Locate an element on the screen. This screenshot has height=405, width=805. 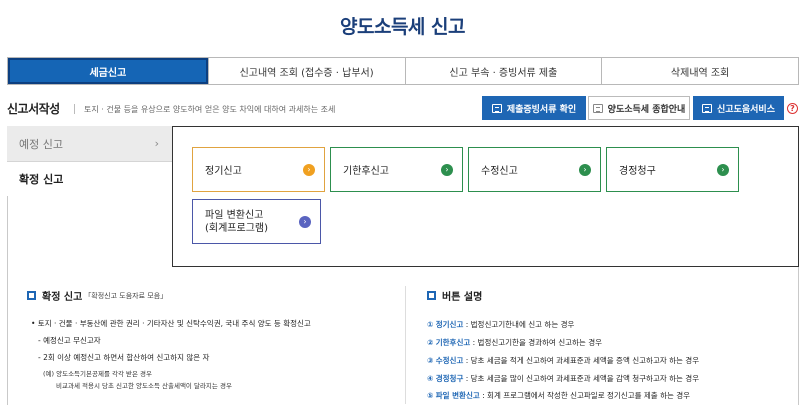
desc-num: ② is located at coordinates (430, 342).